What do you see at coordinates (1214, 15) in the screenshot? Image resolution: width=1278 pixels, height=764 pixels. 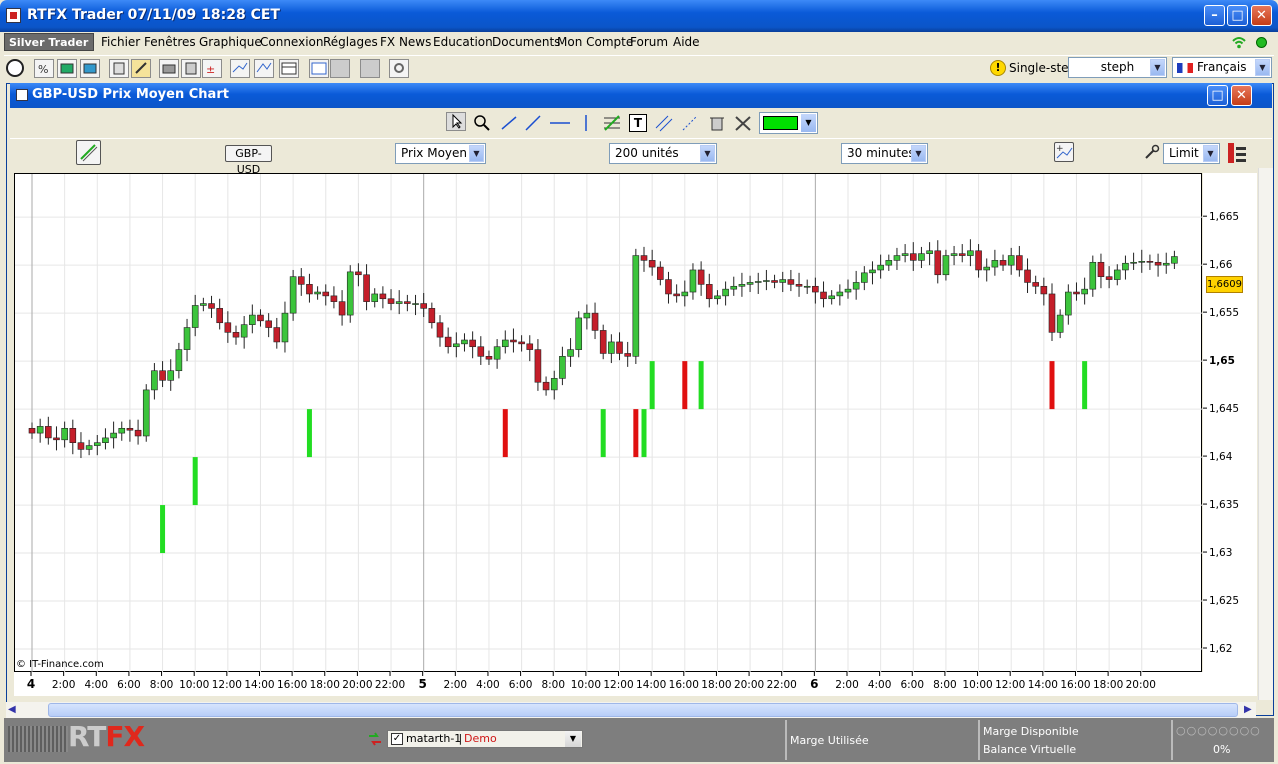 I see `minimize-button: –` at bounding box center [1214, 15].